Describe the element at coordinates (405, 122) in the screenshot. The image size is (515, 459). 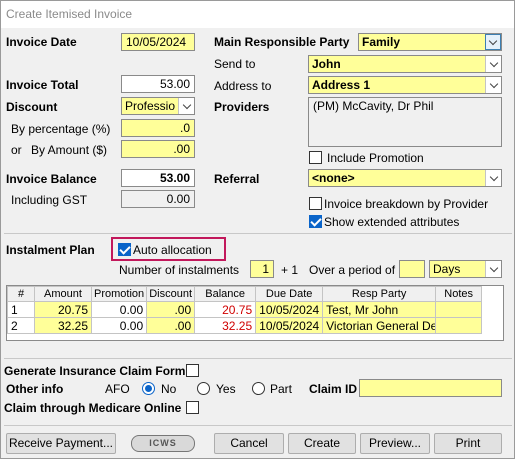
I see `providers-list: (PM) McCavity, Dr Phil` at that location.